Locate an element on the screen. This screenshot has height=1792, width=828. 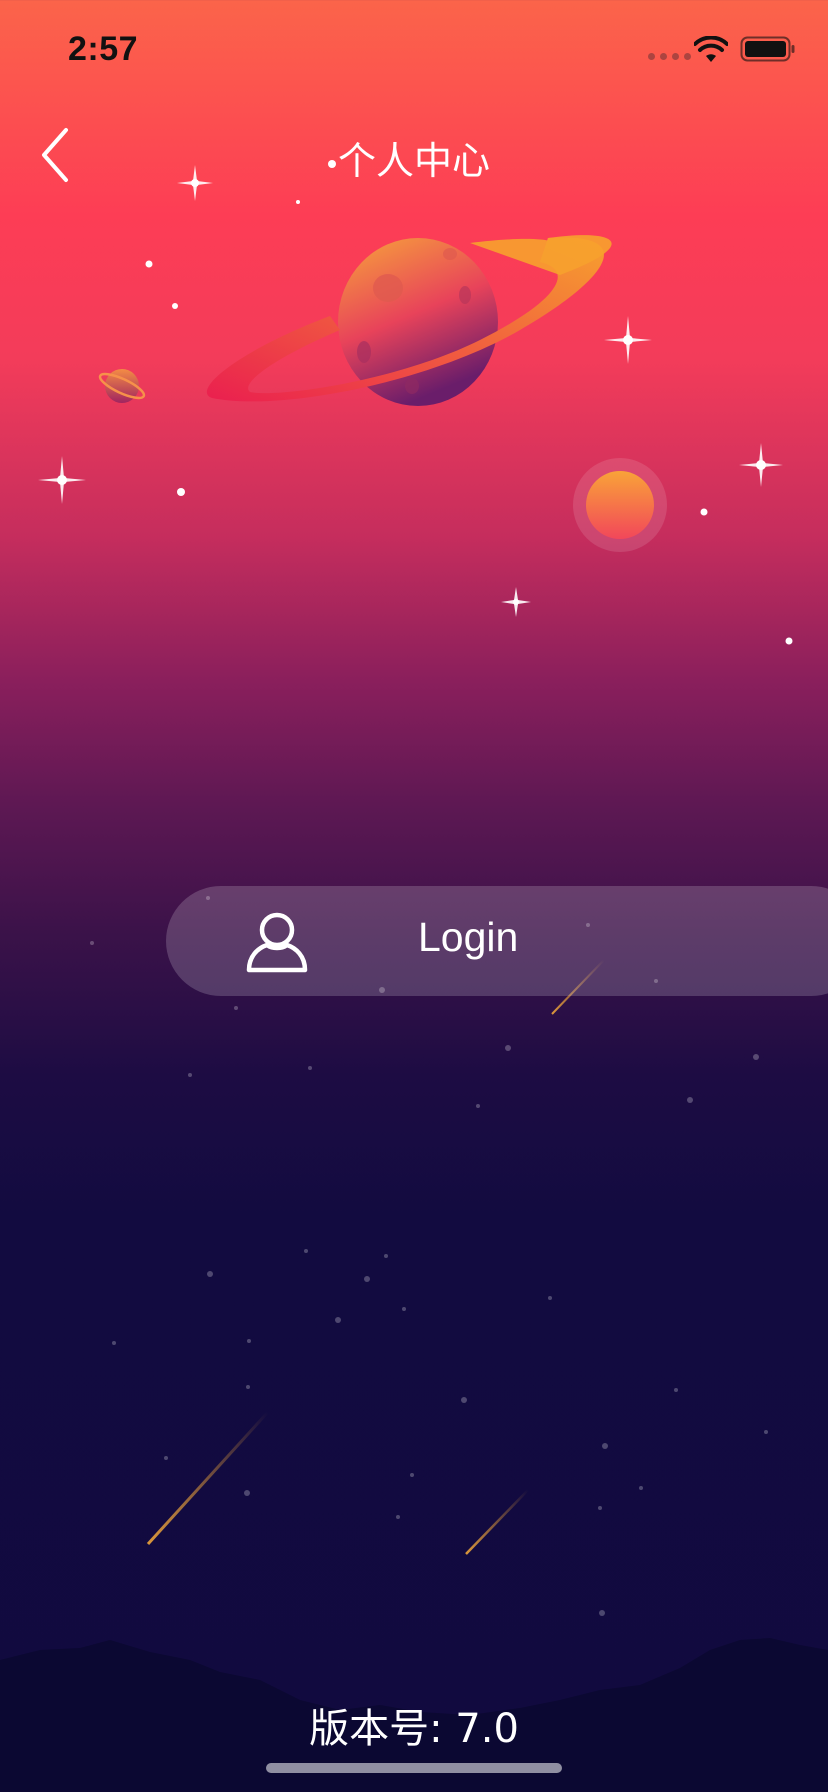
status-bar: 2:57 is located at coordinates (414, 50).